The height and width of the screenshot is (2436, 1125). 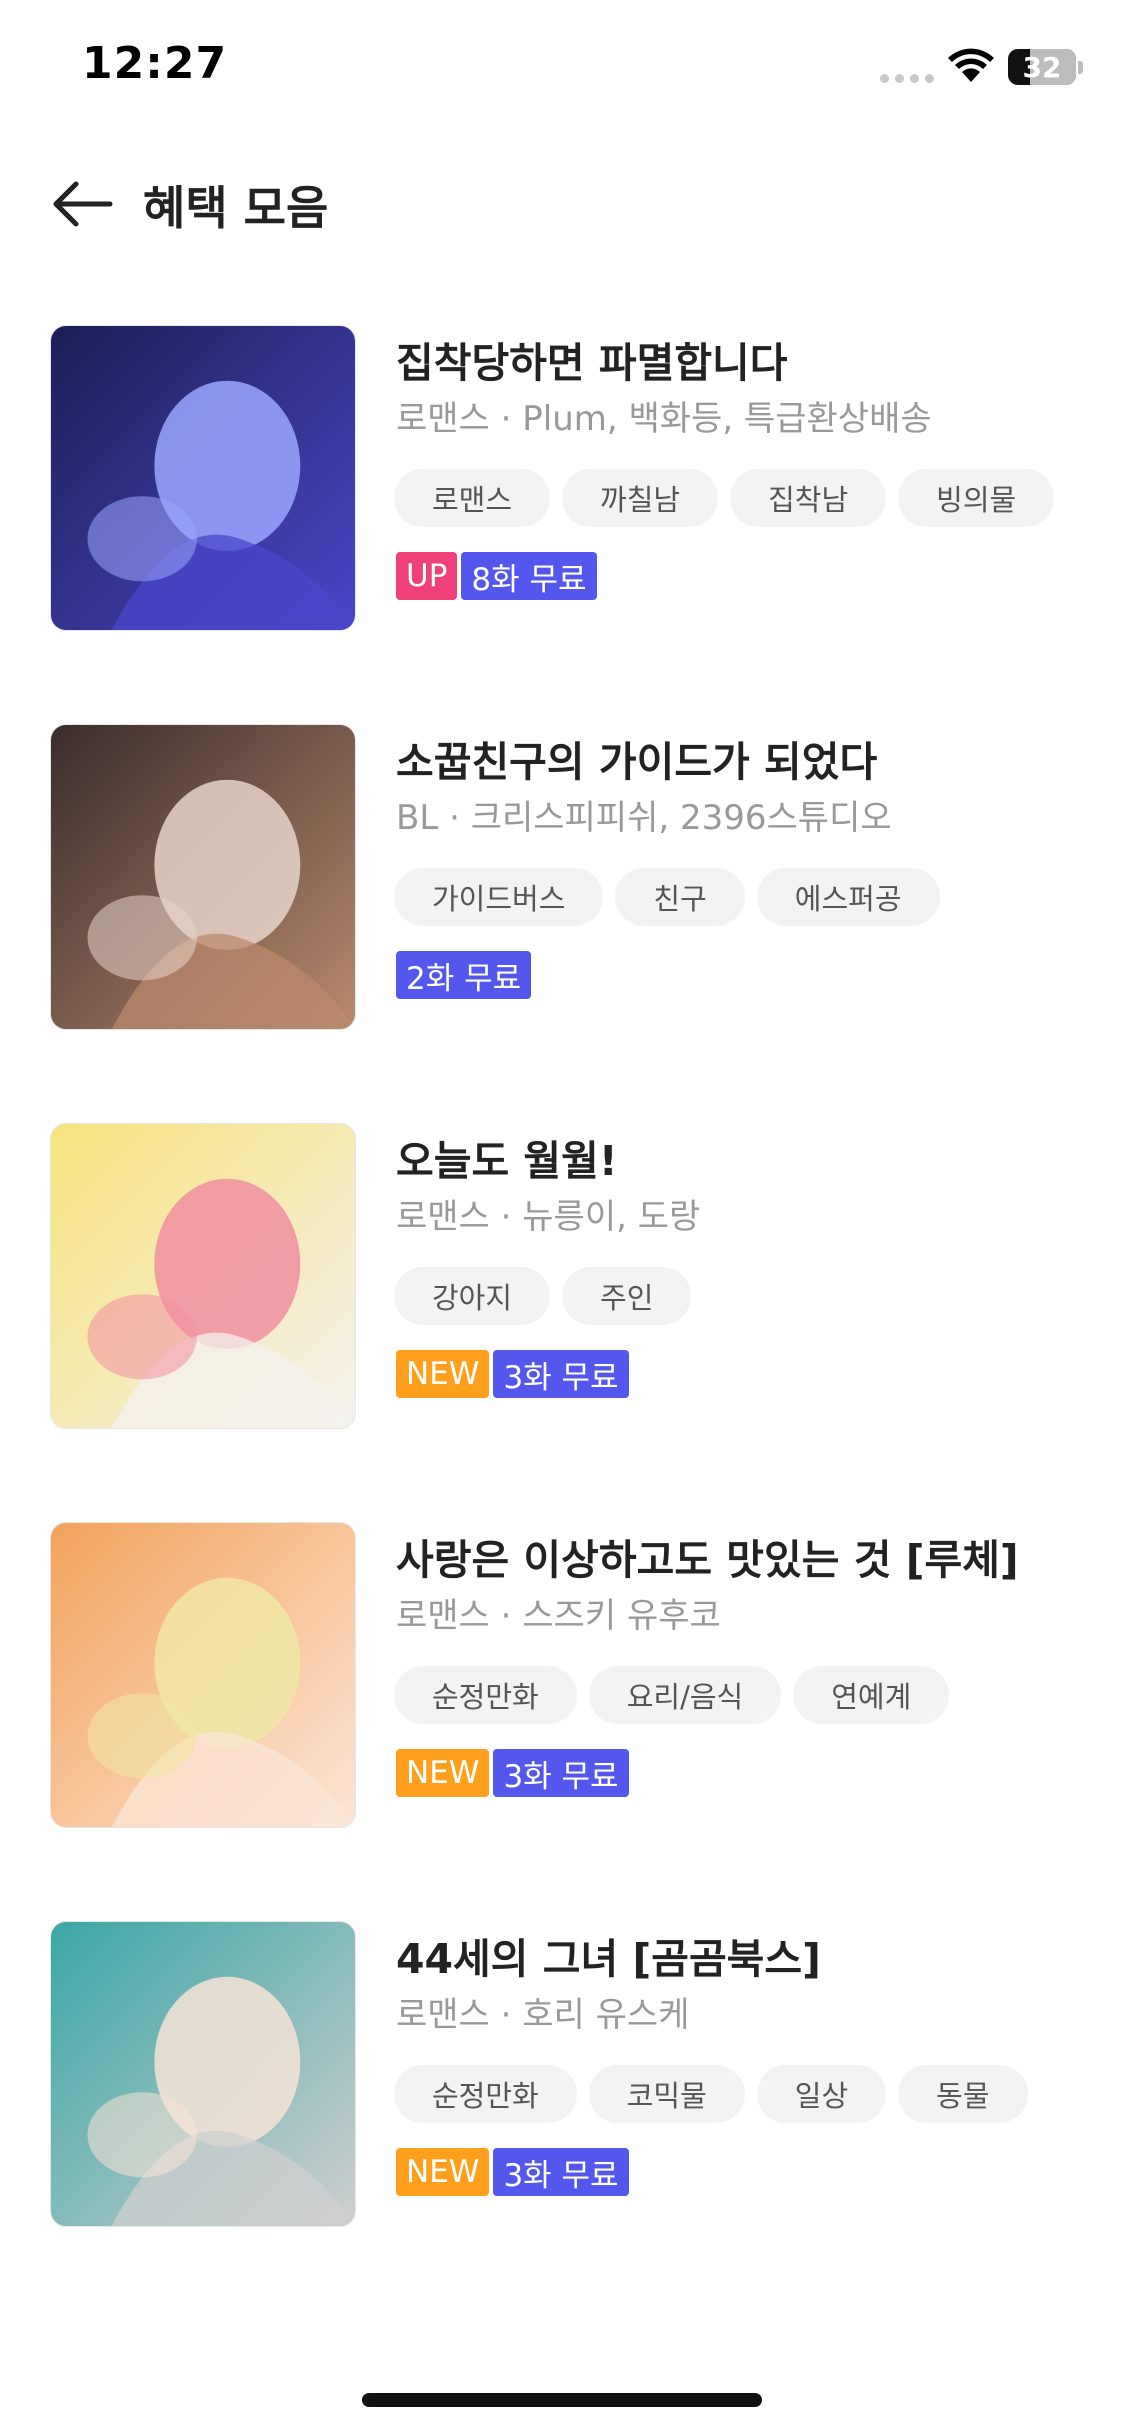 I want to click on header: 혜택 모음, so click(x=562, y=205).